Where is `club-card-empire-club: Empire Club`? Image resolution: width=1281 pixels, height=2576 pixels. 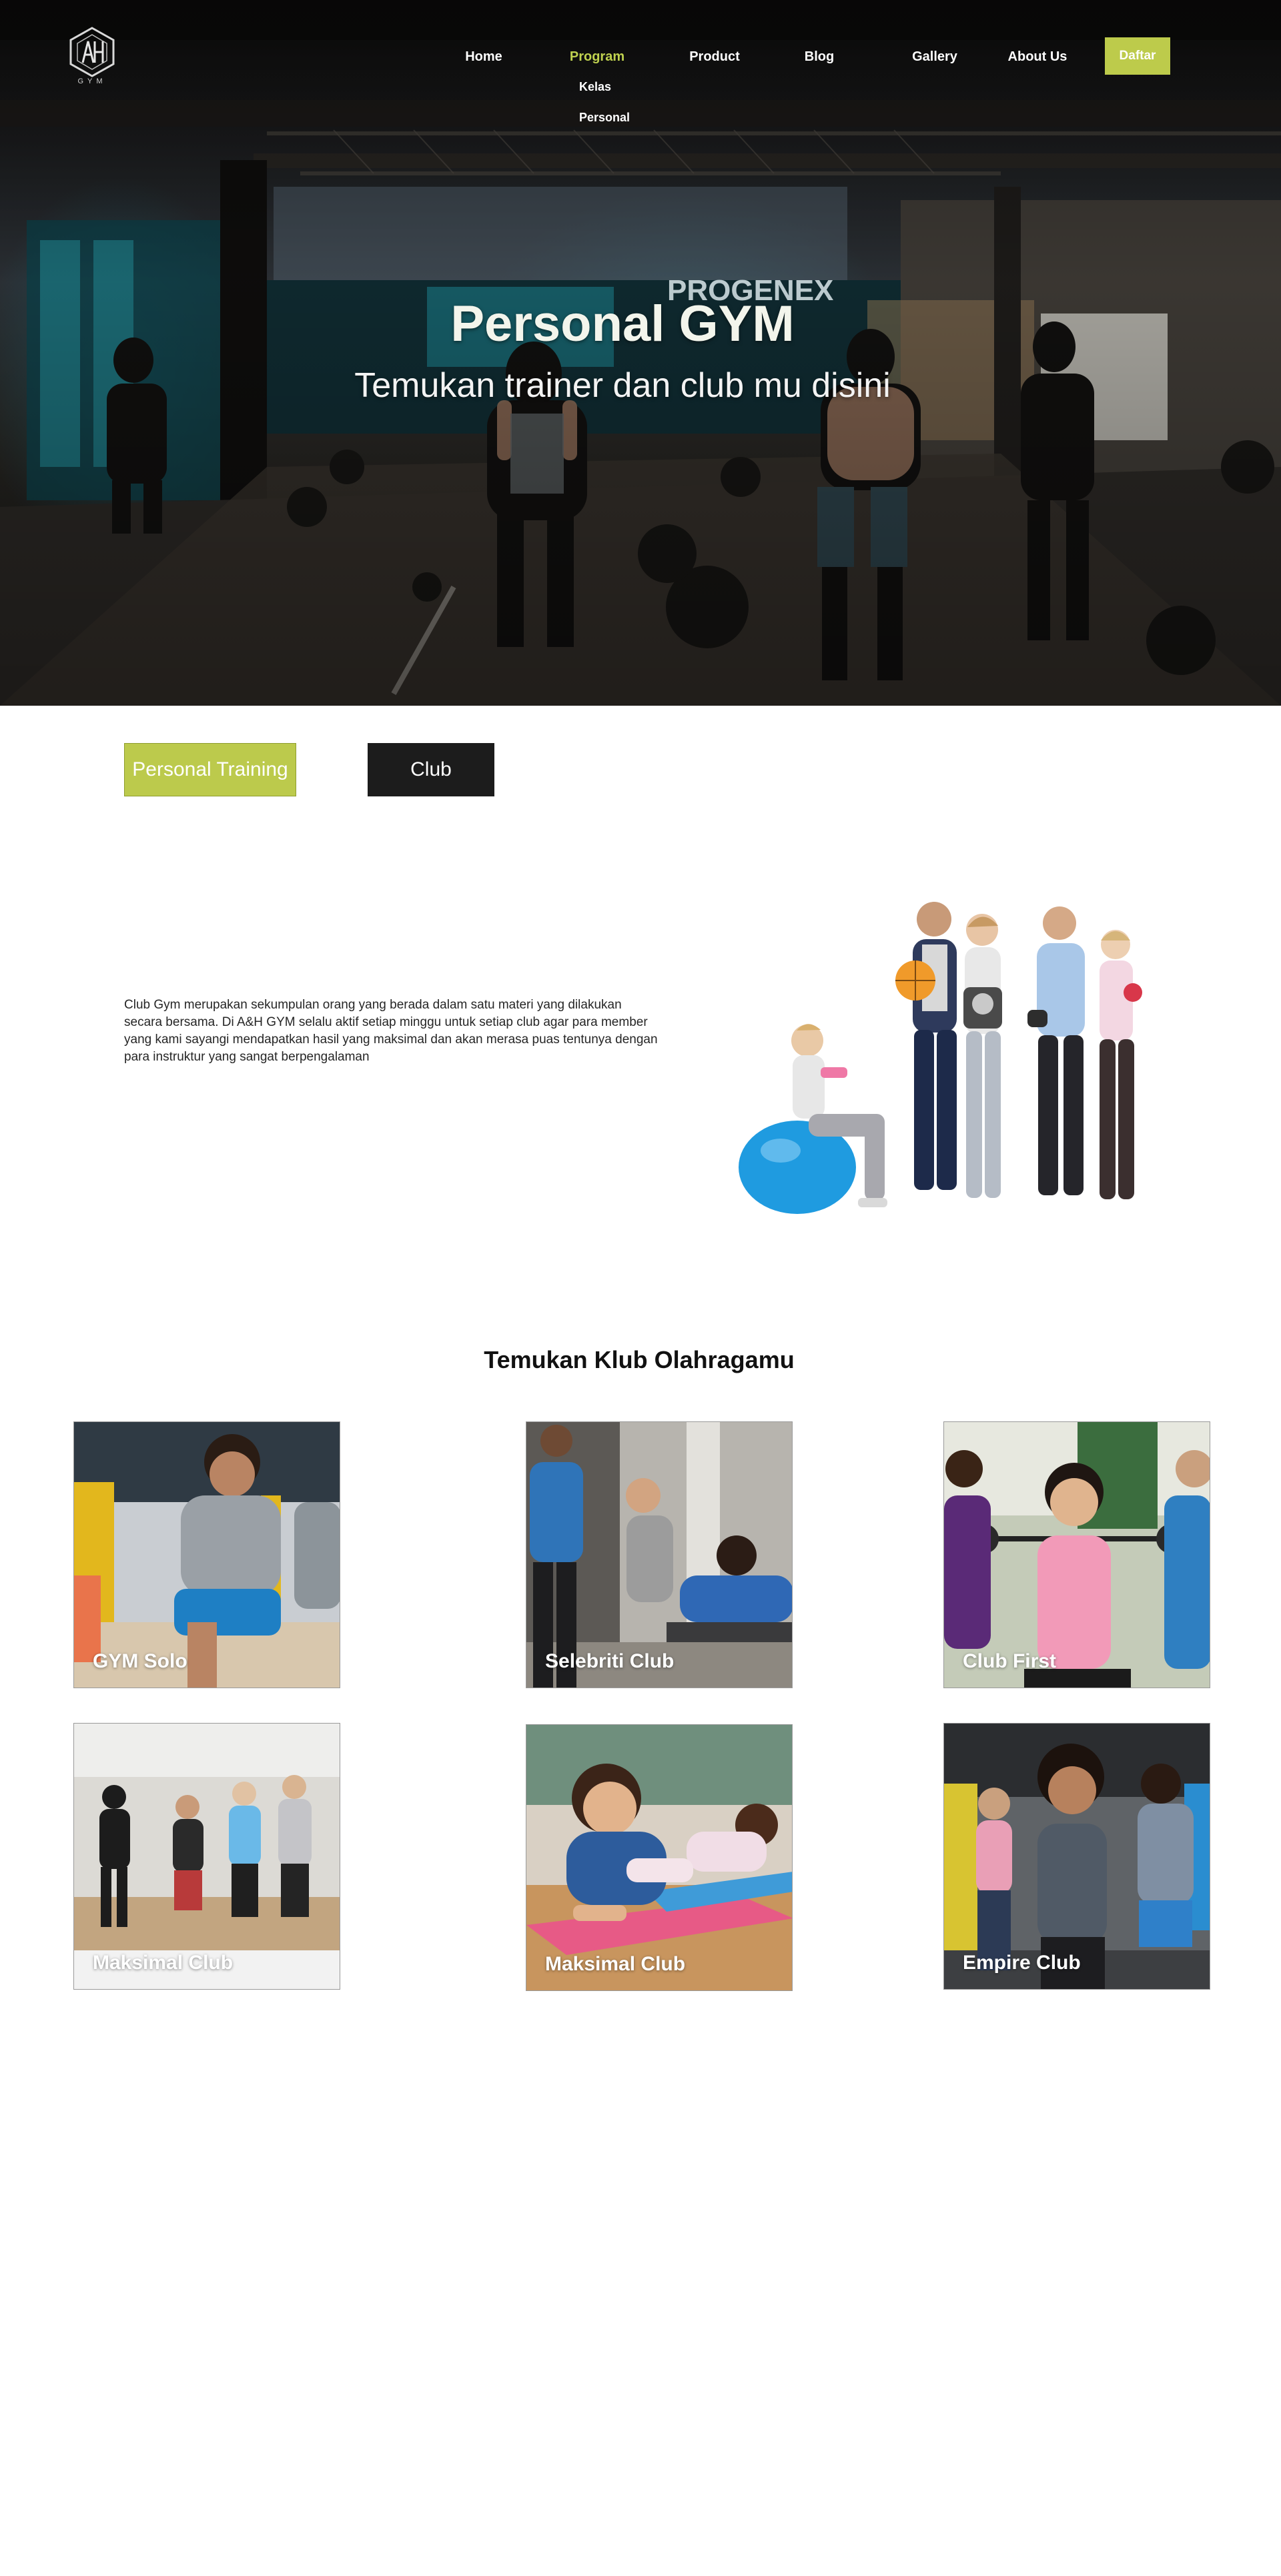
club-card-empire-club: Empire Club is located at coordinates (1077, 1856).